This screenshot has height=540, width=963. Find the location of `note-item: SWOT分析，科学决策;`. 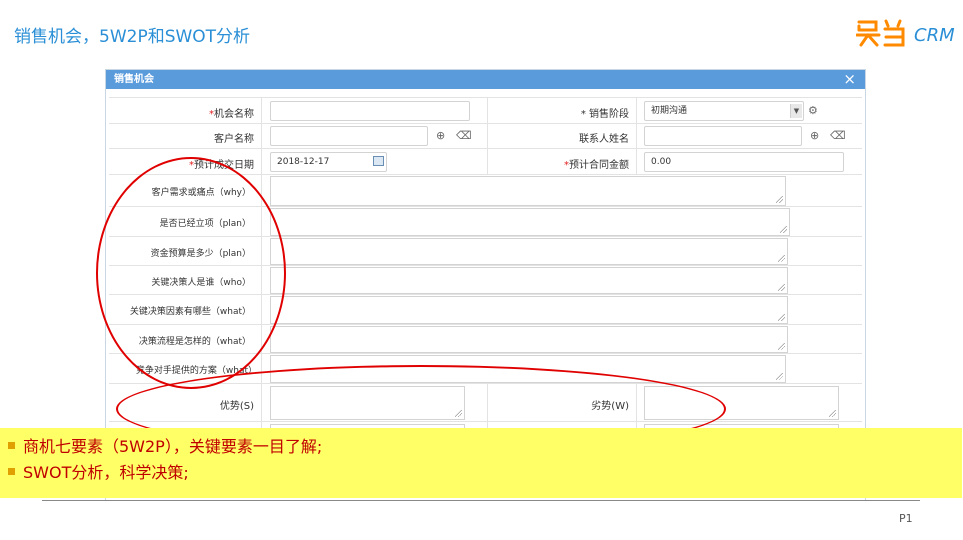

note-item: SWOT分析，科学决策; is located at coordinates (98, 471).